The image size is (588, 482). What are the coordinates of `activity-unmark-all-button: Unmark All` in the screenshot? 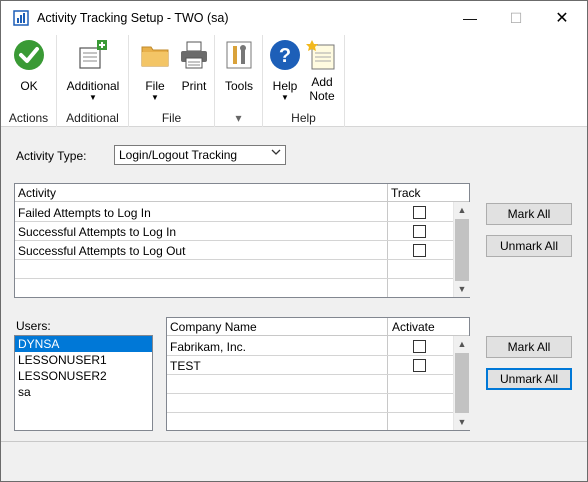 It's located at (529, 246).